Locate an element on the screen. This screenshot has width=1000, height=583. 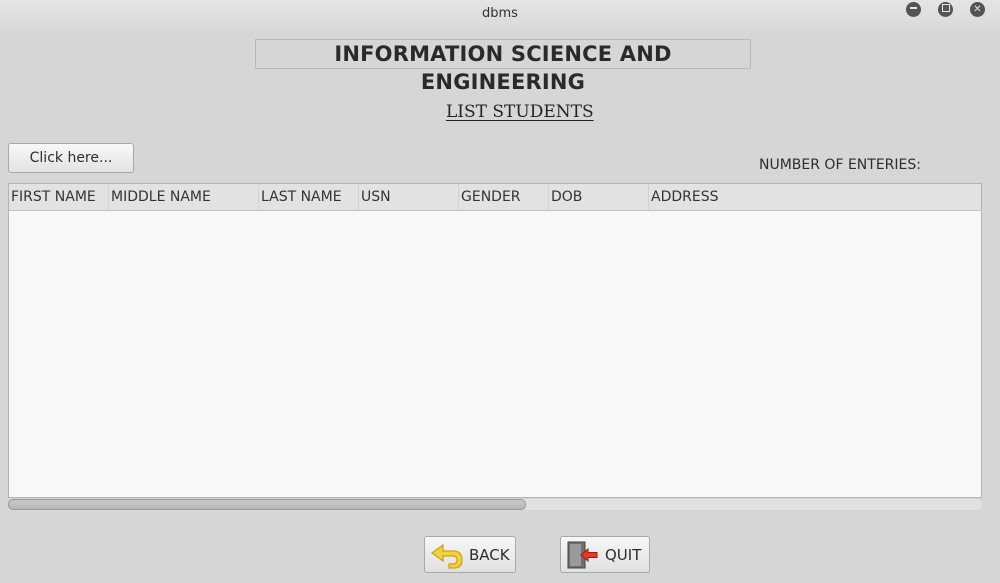
close-icon: ✕ is located at coordinates (977, 9).